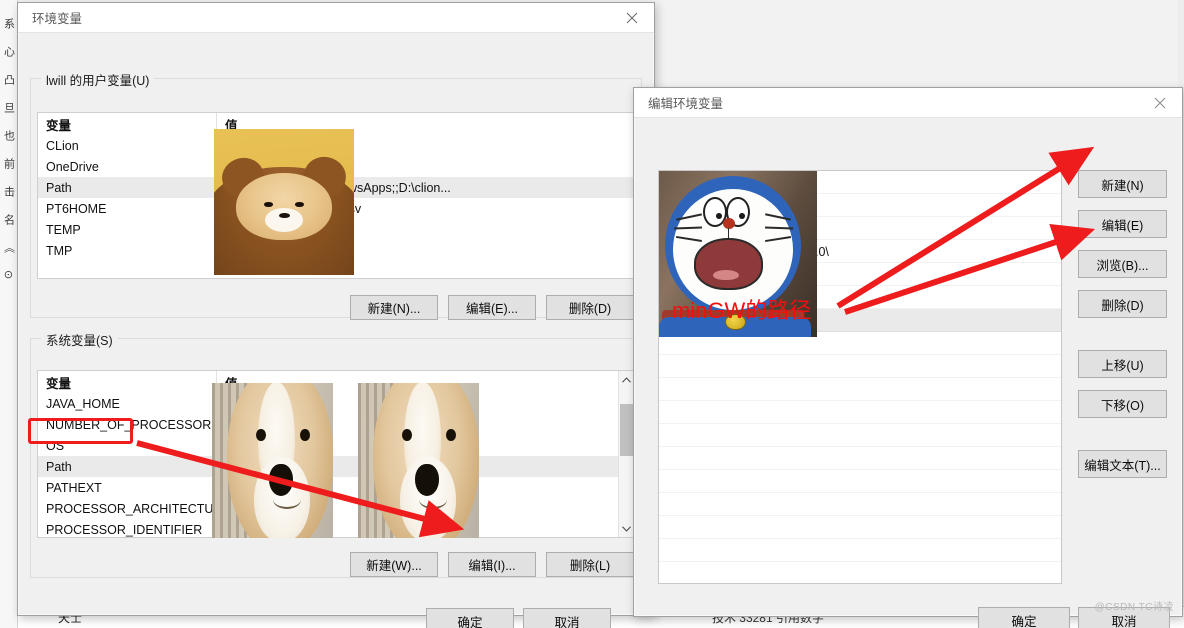  I want to click on user-var-name: TEMP, so click(63, 229).